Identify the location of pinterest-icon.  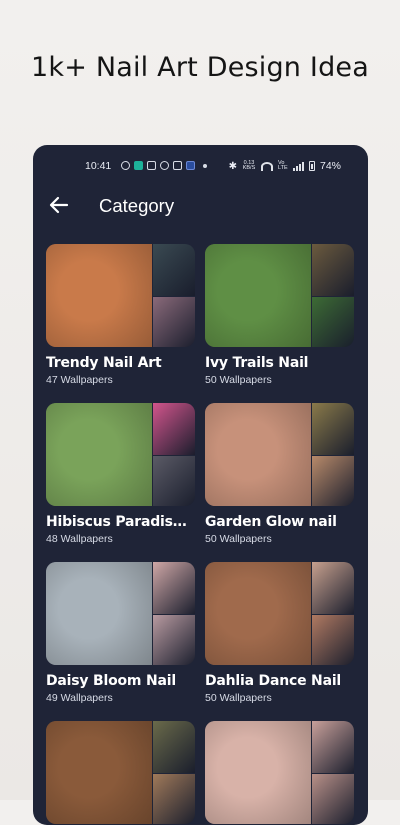
(164, 165).